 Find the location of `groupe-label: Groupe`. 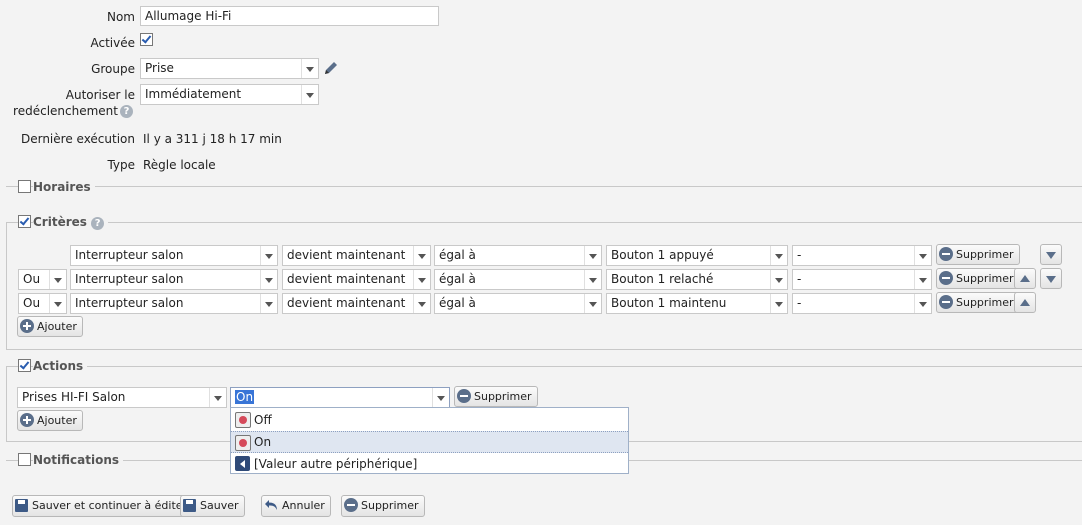

groupe-label: Groupe is located at coordinates (113, 69).